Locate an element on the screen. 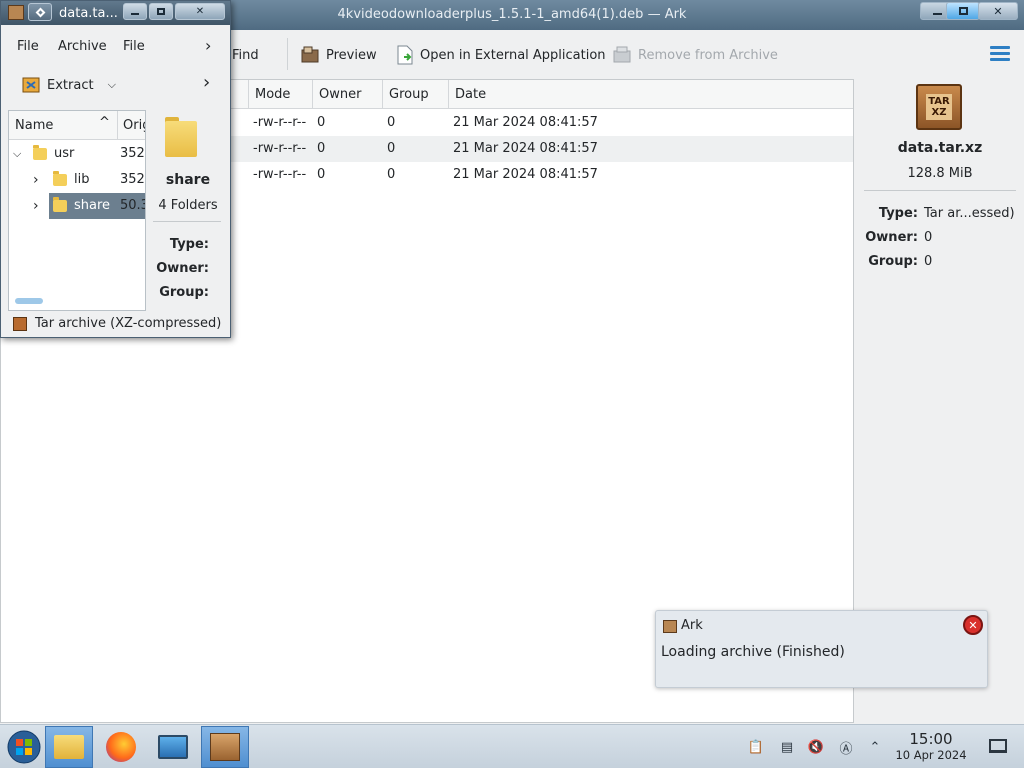 The width and height of the screenshot is (1024, 768). tar-xz-icon-text: TAR XZ is located at coordinates (939, 107).